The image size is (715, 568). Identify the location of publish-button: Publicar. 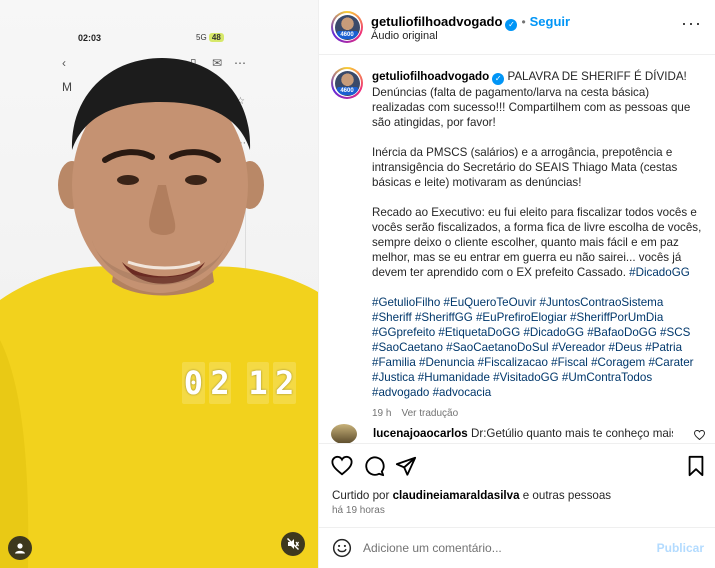
(680, 548).